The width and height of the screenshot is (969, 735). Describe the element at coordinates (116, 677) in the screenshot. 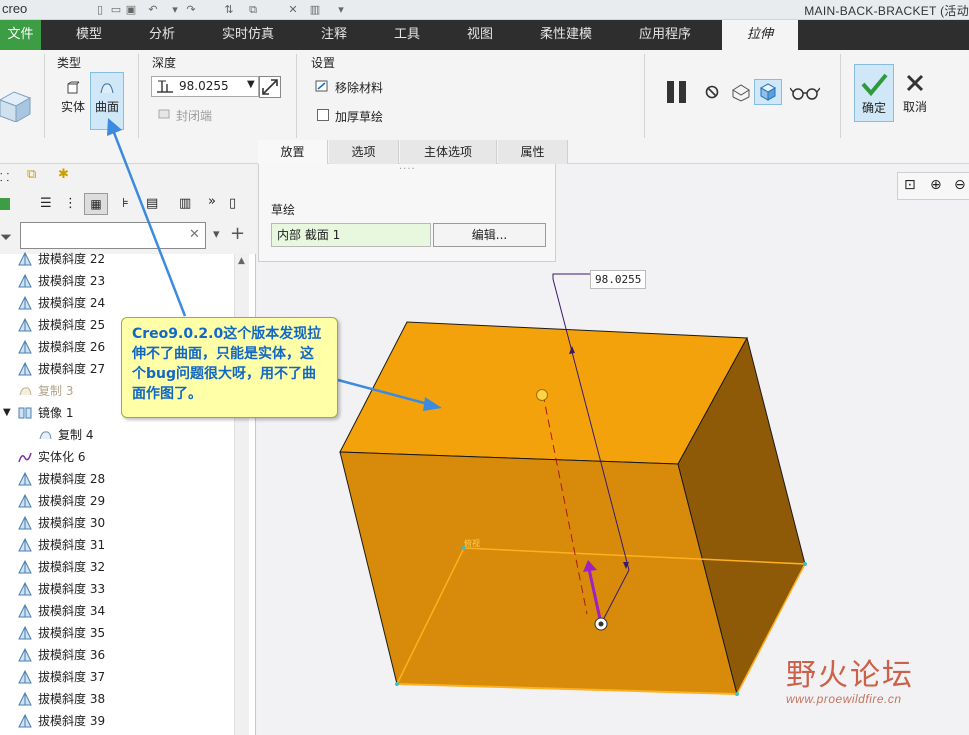

I see `tree-item: 拔模斜度 37` at that location.